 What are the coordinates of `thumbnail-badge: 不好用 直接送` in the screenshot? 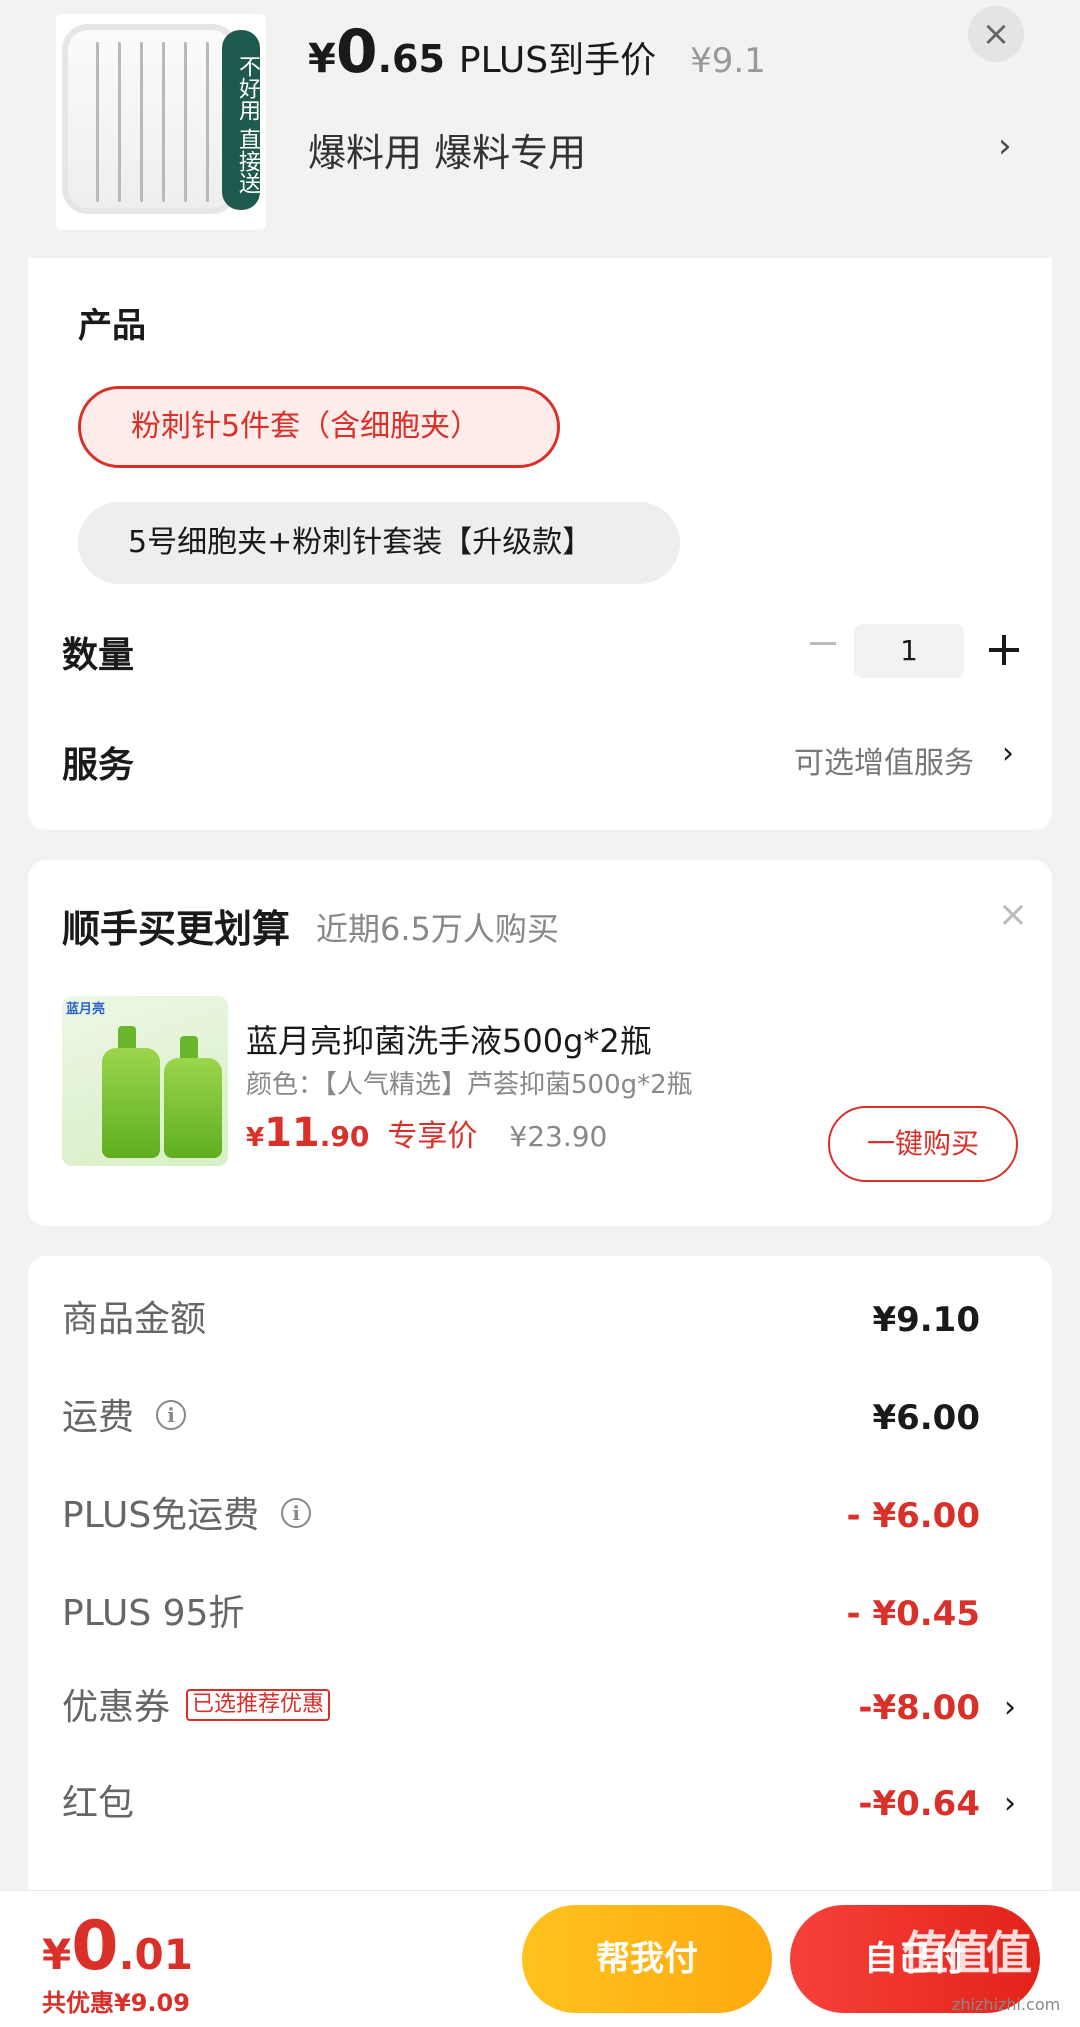 It's located at (241, 120).